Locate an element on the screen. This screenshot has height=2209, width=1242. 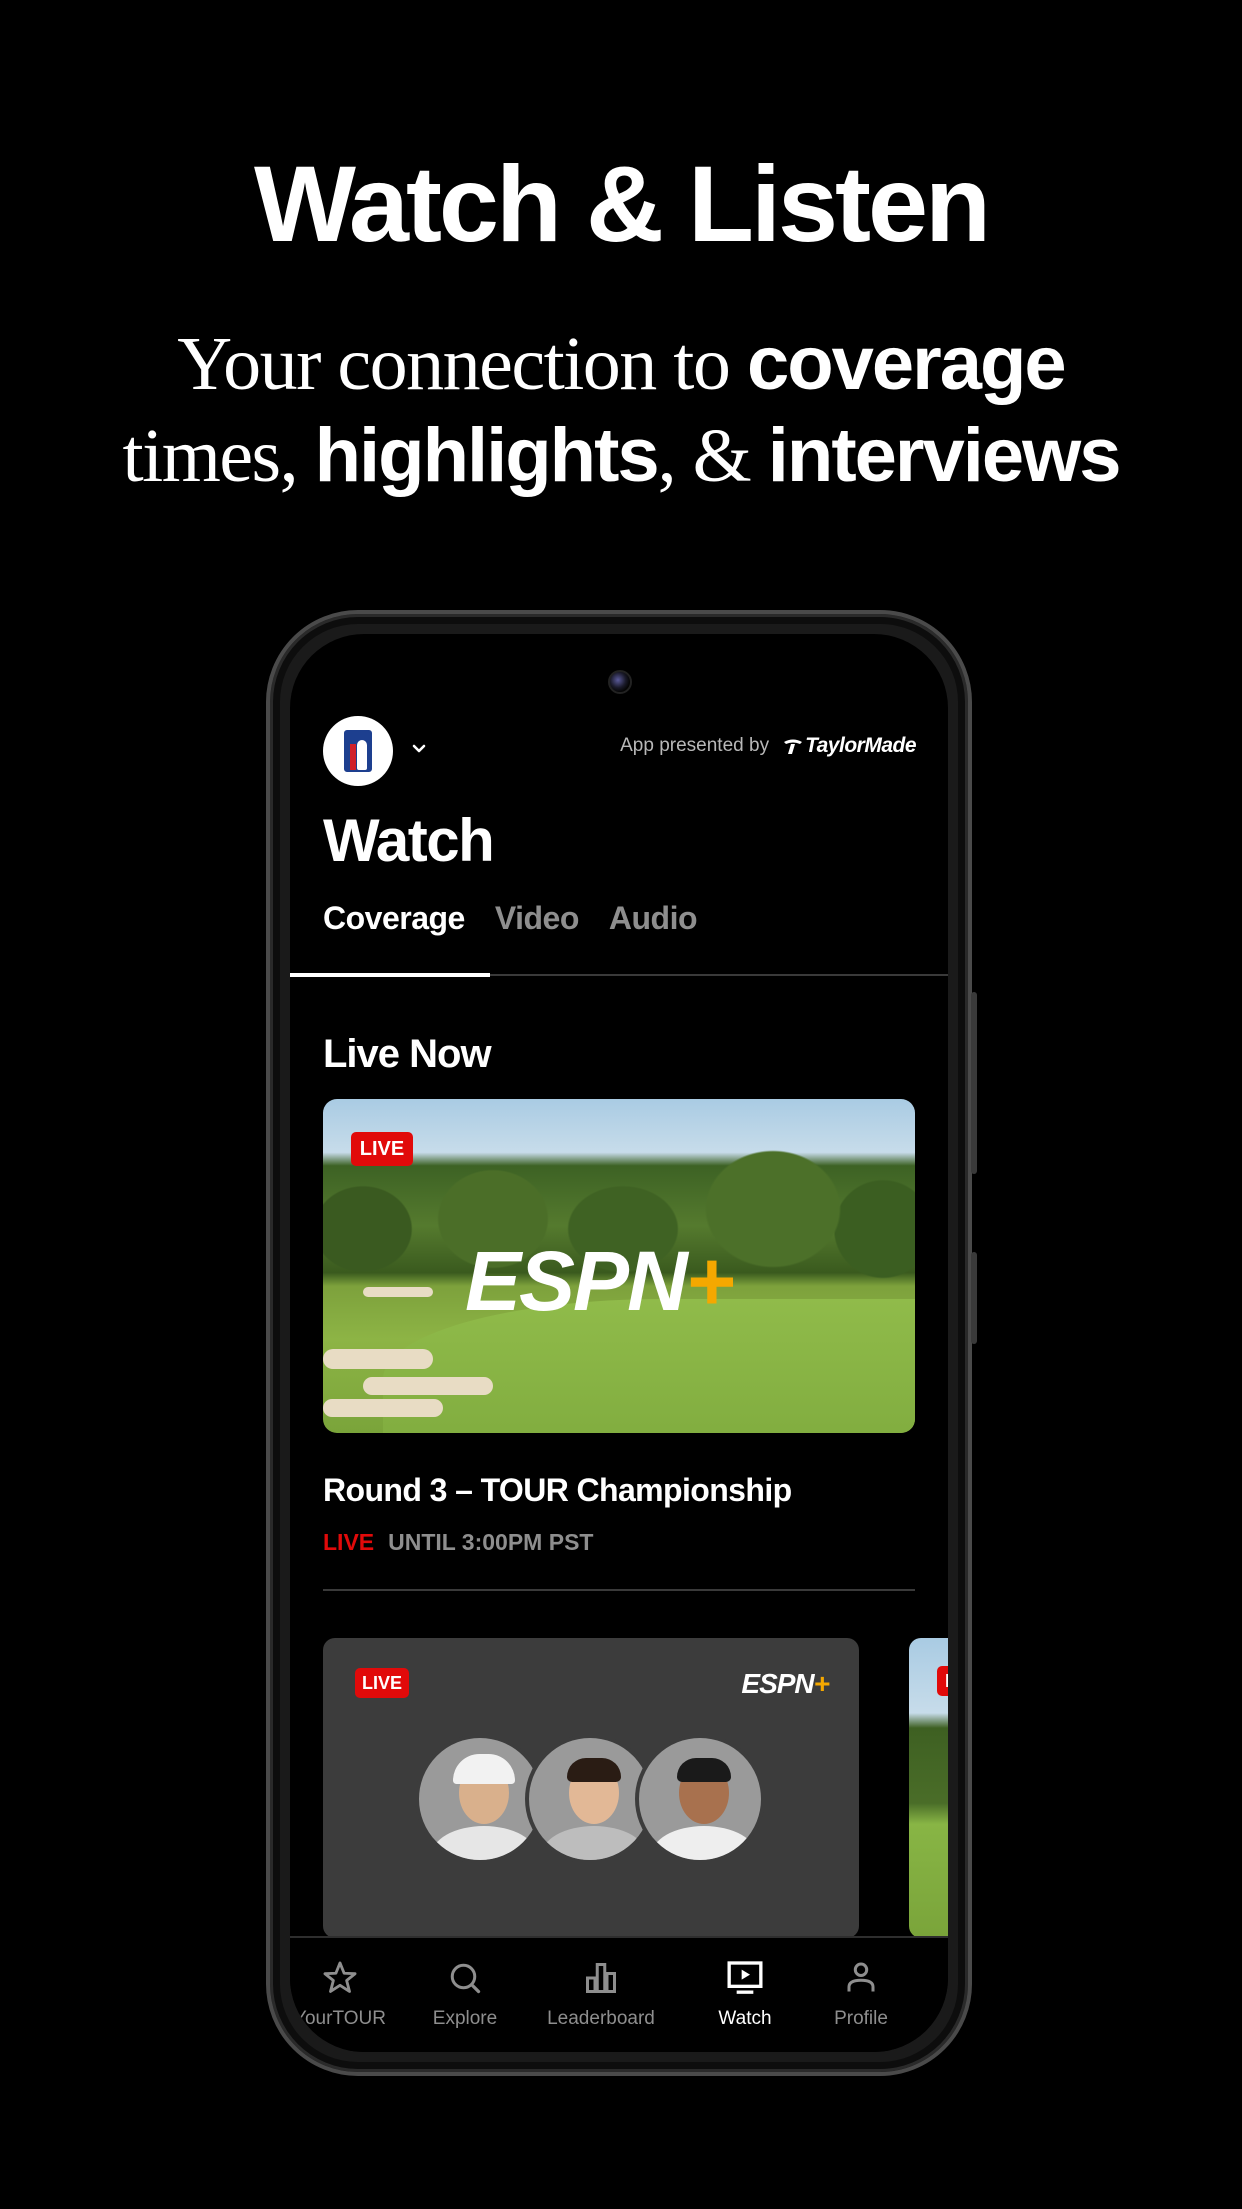
live-status: LIVE is located at coordinates (349, 1542).